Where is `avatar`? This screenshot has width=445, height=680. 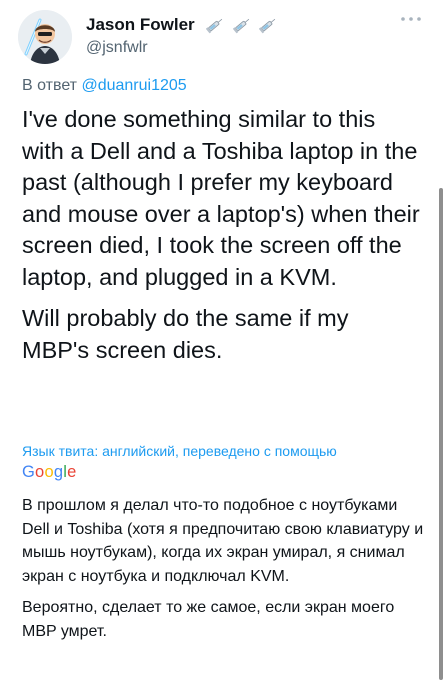
avatar is located at coordinates (45, 37).